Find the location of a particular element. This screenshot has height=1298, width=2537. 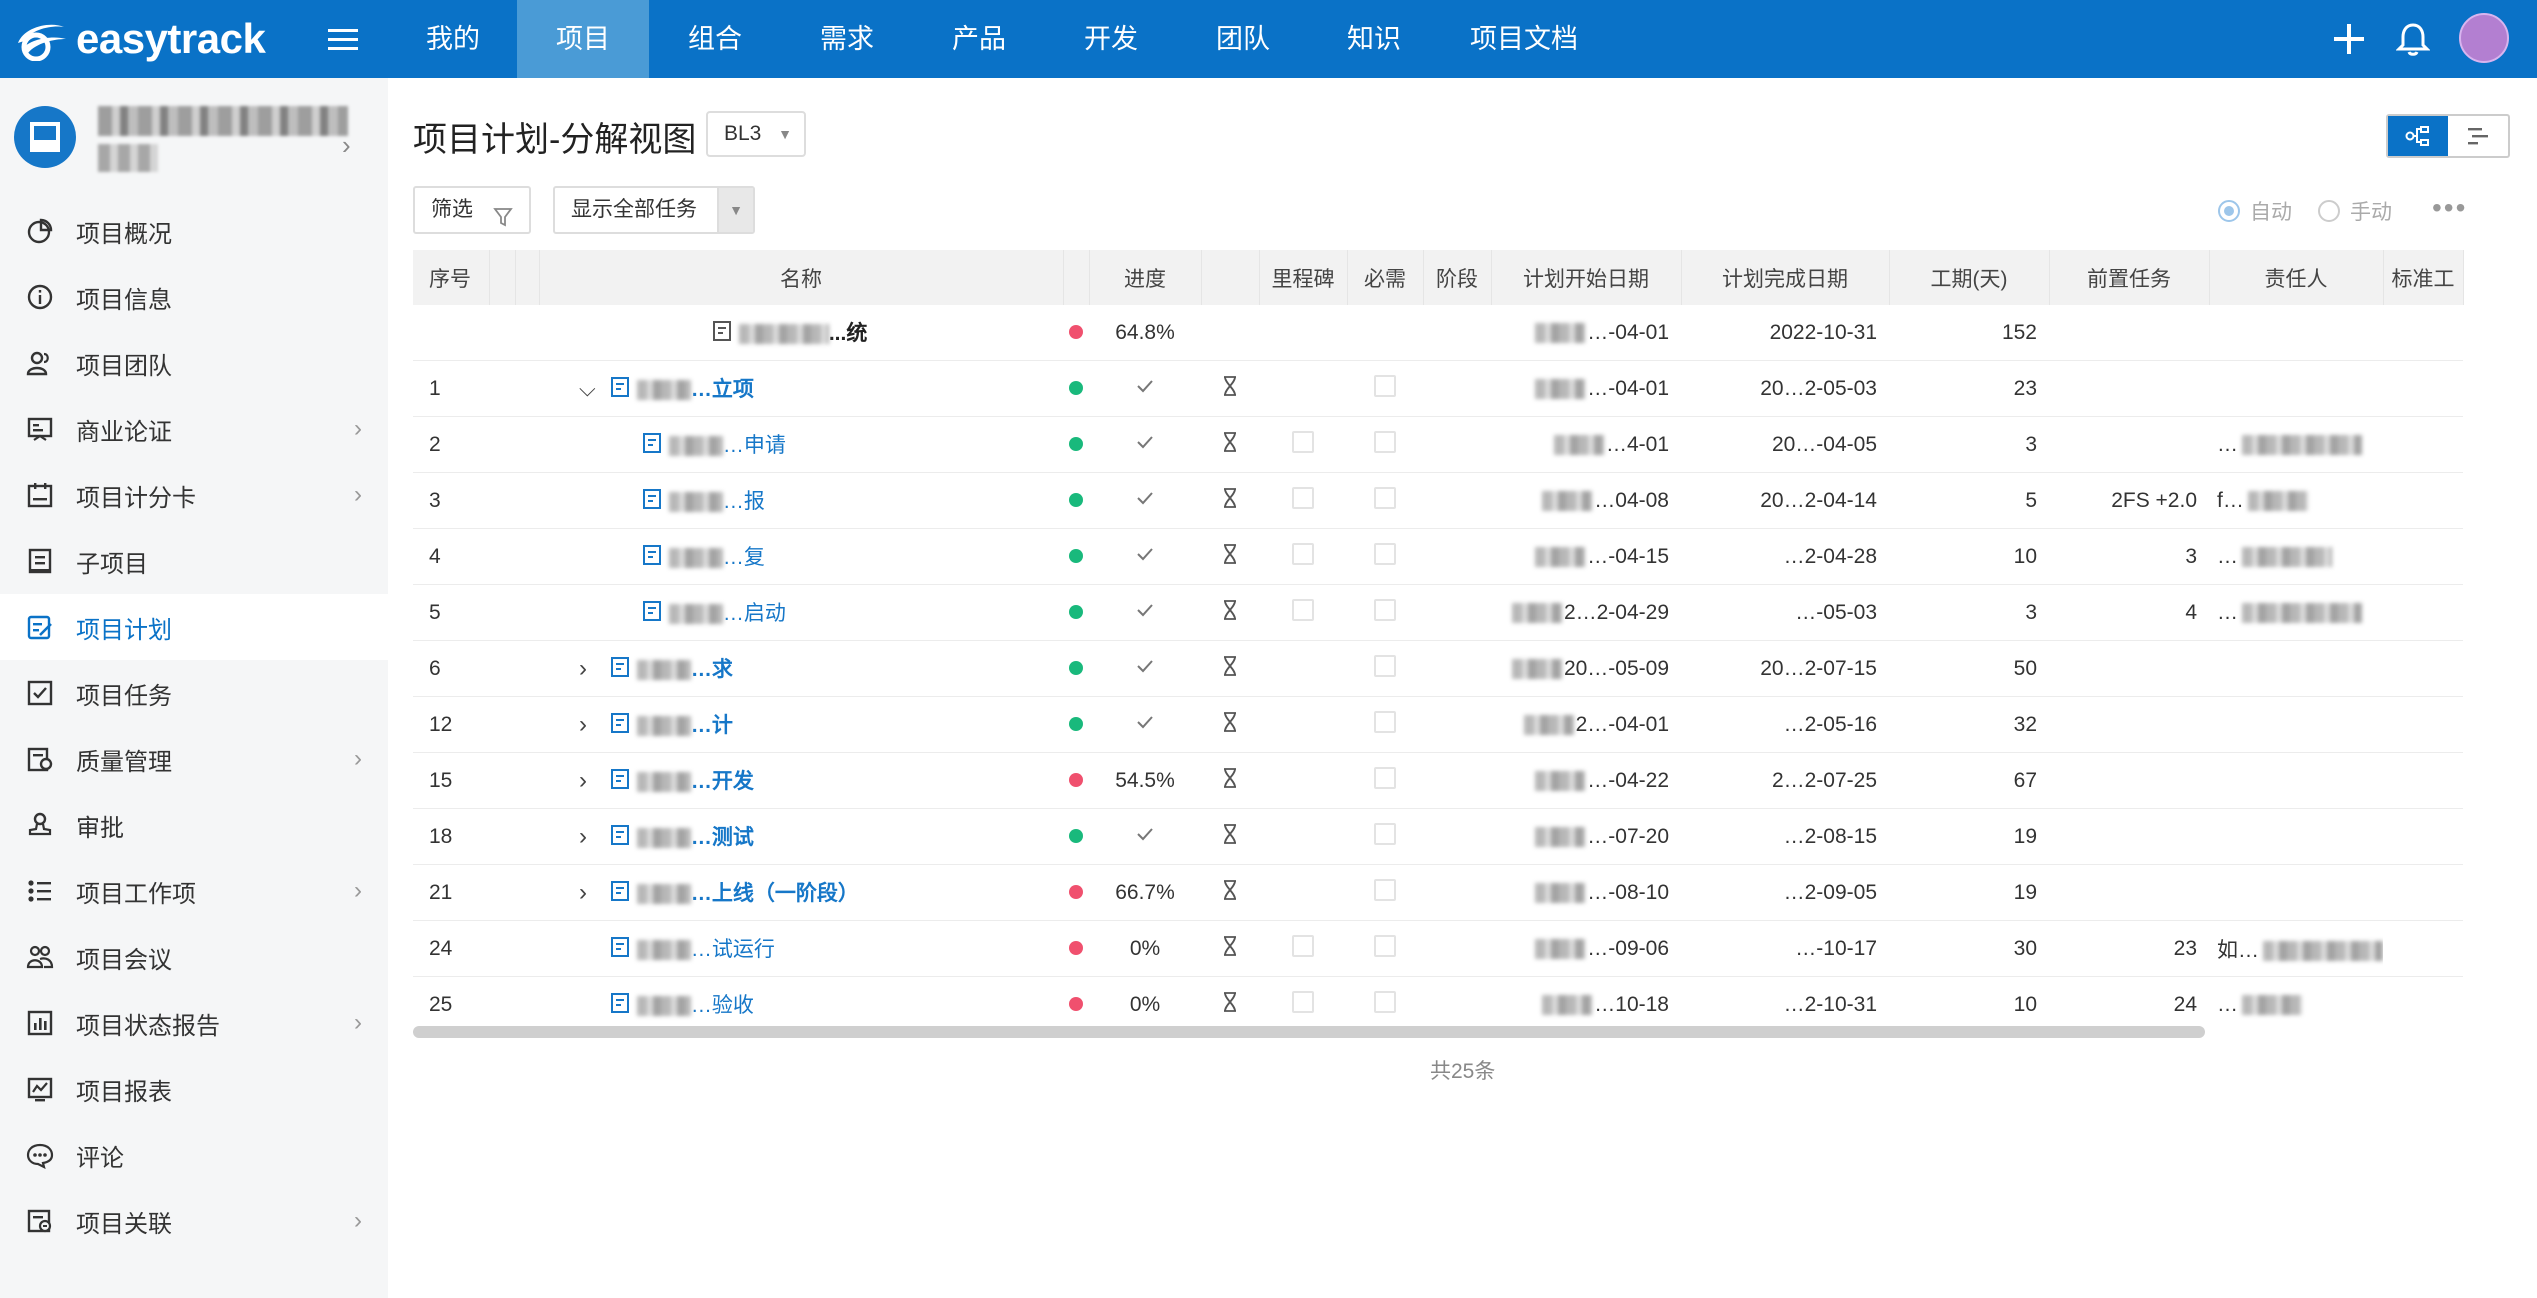

radio-manual is located at coordinates (2329, 211).